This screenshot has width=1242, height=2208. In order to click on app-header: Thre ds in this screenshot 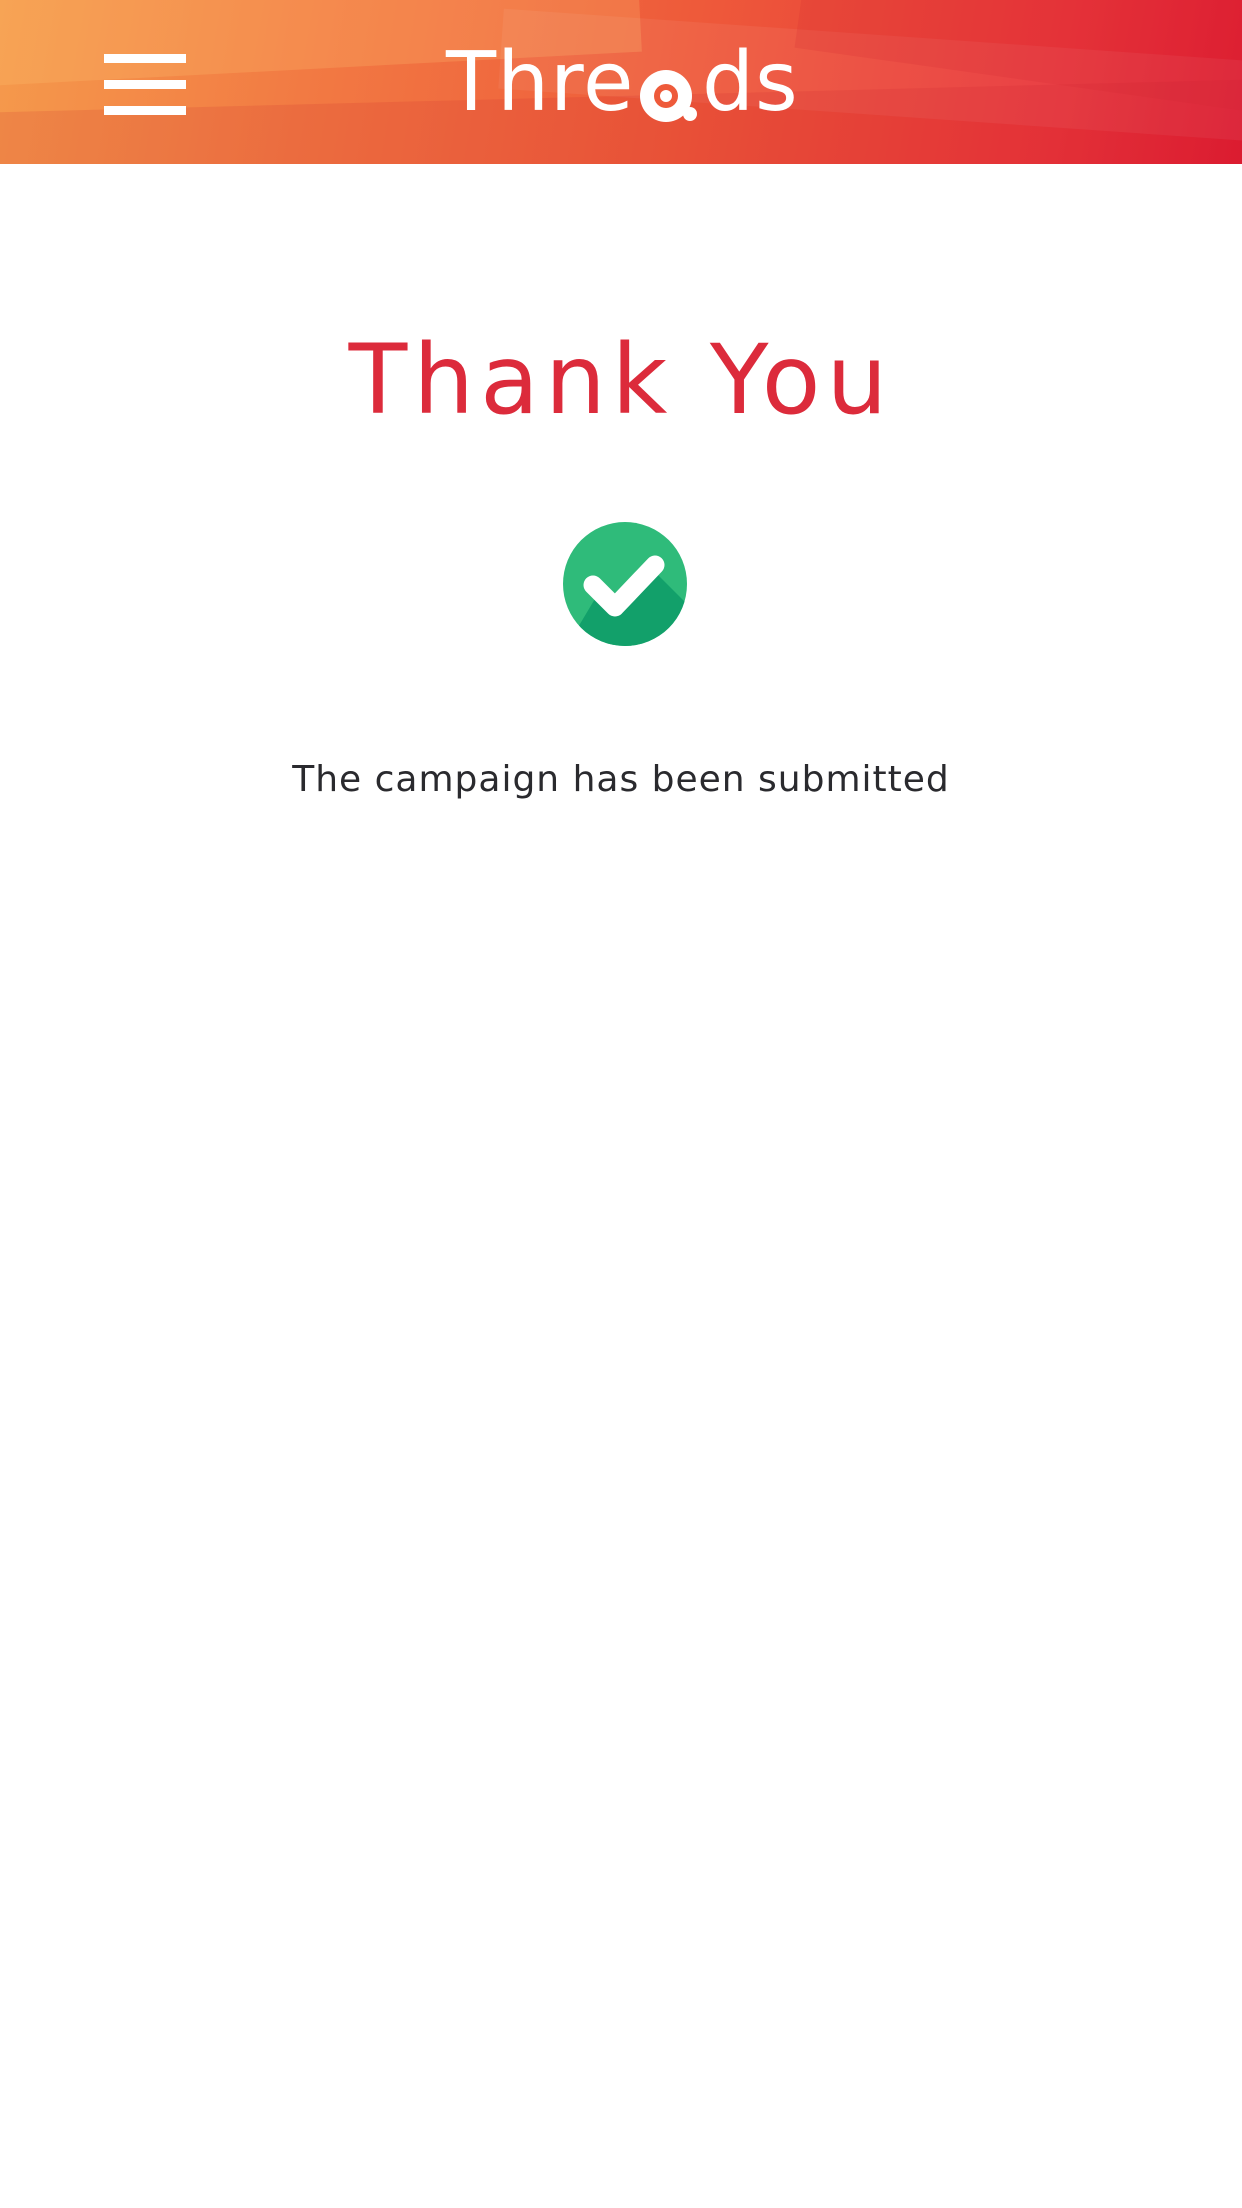, I will do `click(621, 82)`.